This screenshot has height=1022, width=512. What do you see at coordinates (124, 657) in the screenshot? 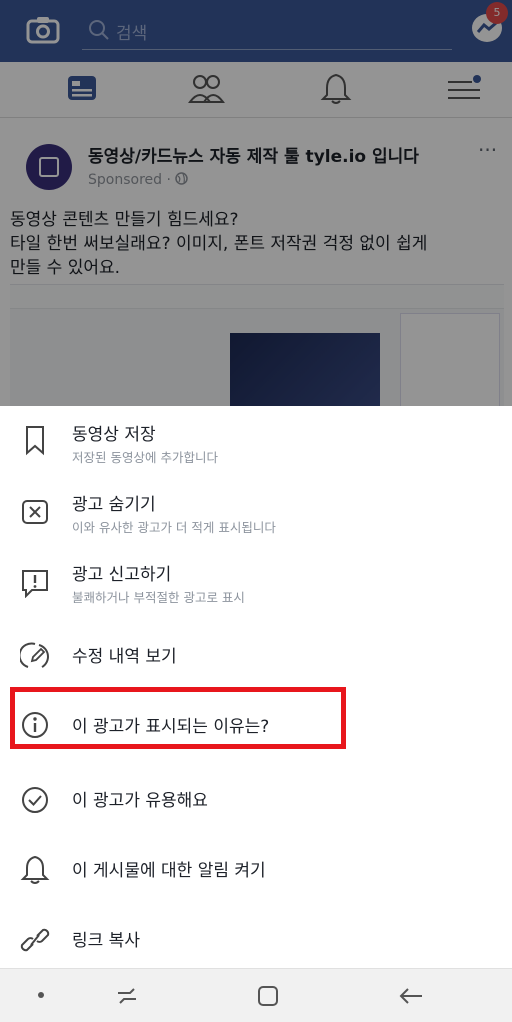
I see `menu-item-label: 수정 내역 보기` at bounding box center [124, 657].